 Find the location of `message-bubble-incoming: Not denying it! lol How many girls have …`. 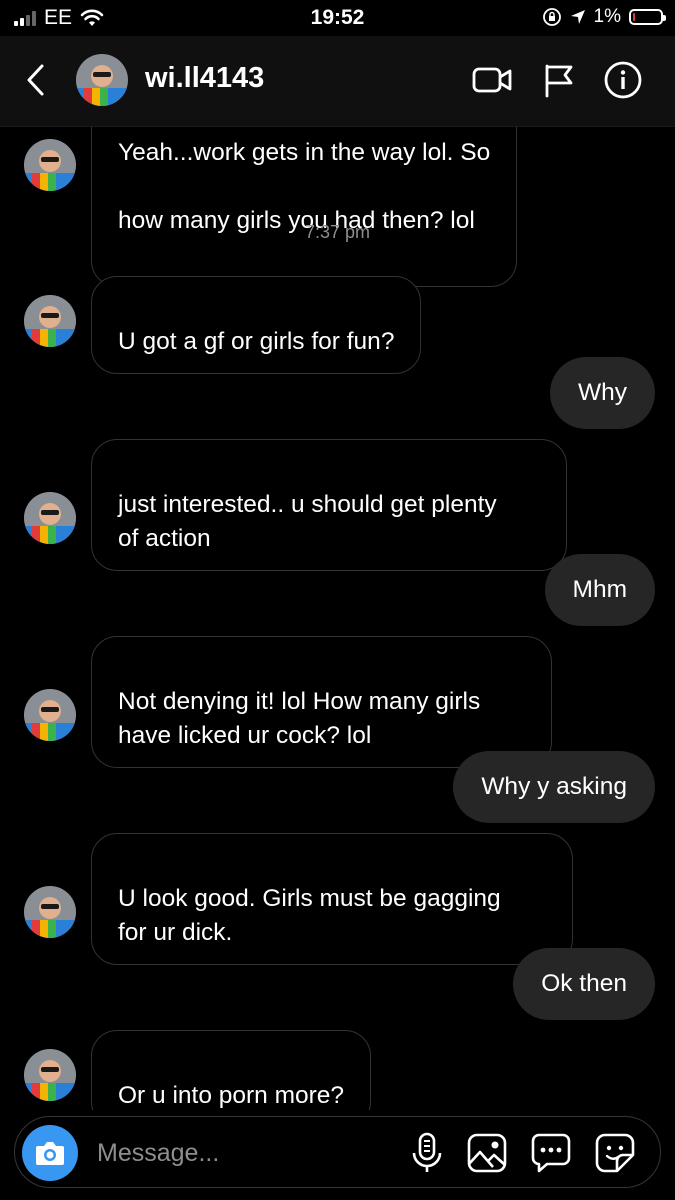

message-bubble-incoming: Not denying it! lol How many girls have … is located at coordinates (321, 702).